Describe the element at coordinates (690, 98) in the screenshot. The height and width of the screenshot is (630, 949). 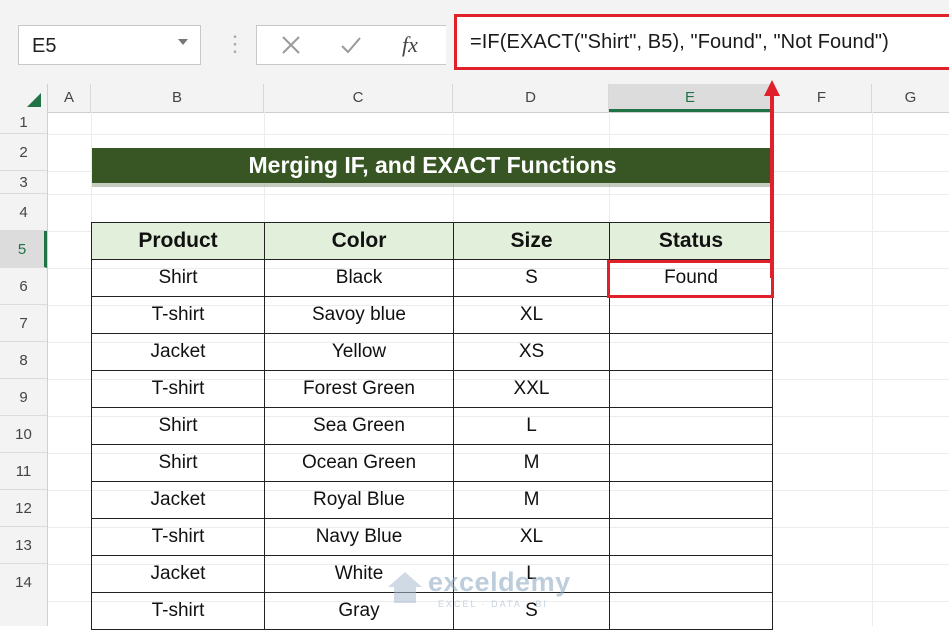
I see `column-header-e: E` at that location.